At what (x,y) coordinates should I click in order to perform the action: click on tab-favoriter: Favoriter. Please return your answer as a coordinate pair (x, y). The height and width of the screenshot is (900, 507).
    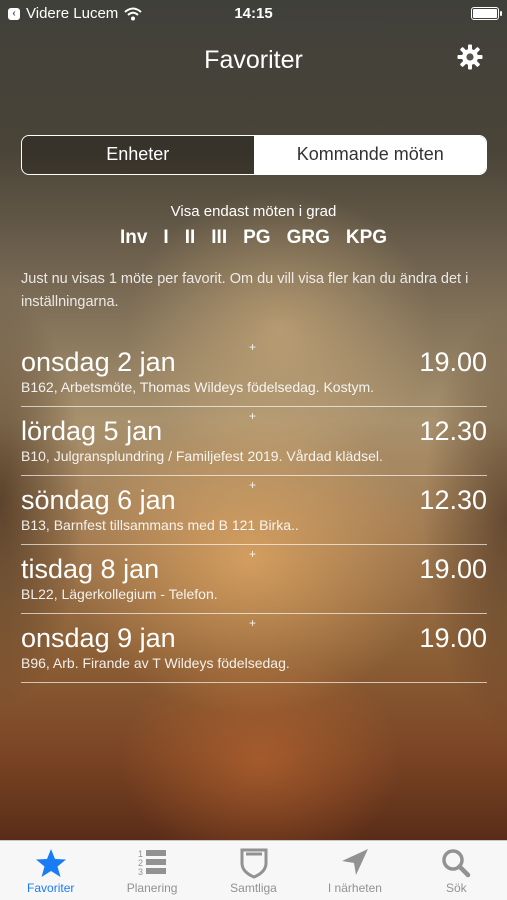
    Looking at the image, I should click on (50, 870).